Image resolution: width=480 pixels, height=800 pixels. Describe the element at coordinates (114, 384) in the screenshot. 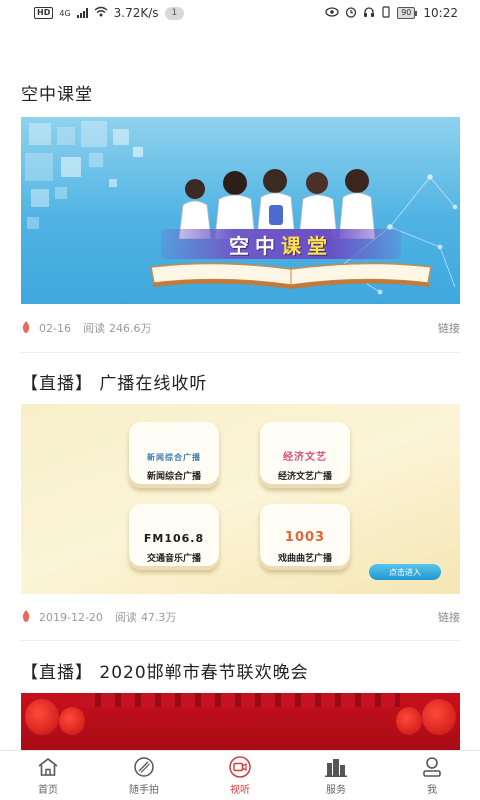

I see `section-title: 【直播】 广播在线收听` at that location.